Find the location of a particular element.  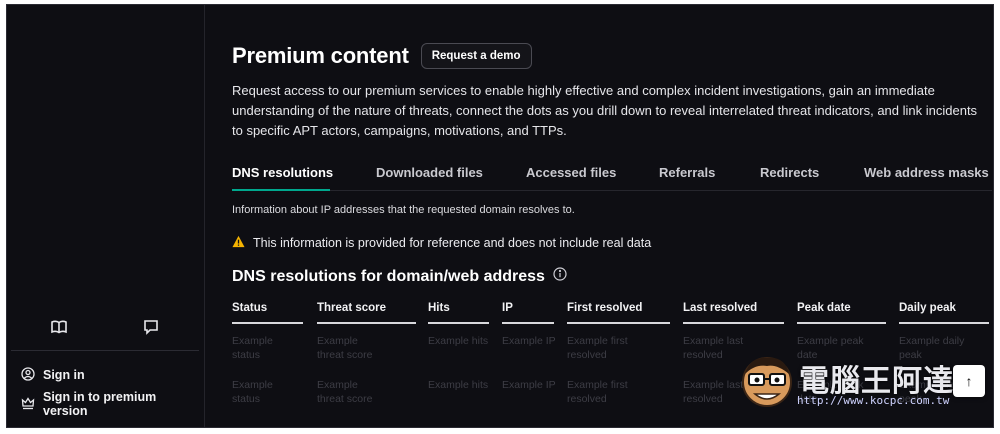

crown-icon is located at coordinates (28, 404).